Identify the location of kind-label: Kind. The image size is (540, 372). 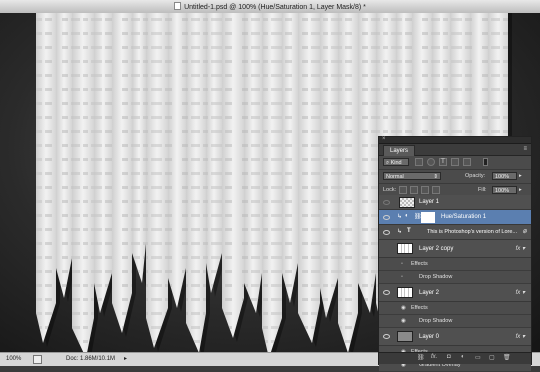
(396, 163).